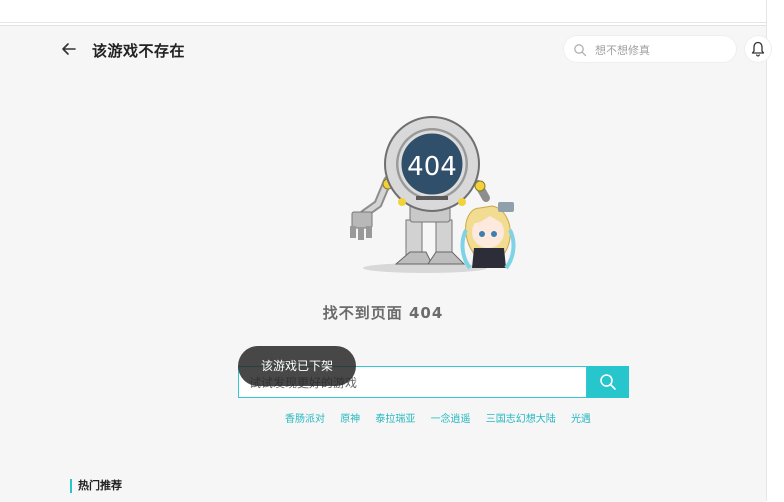 This screenshot has height=502, width=784. I want to click on notification-bell-icon, so click(758, 49).